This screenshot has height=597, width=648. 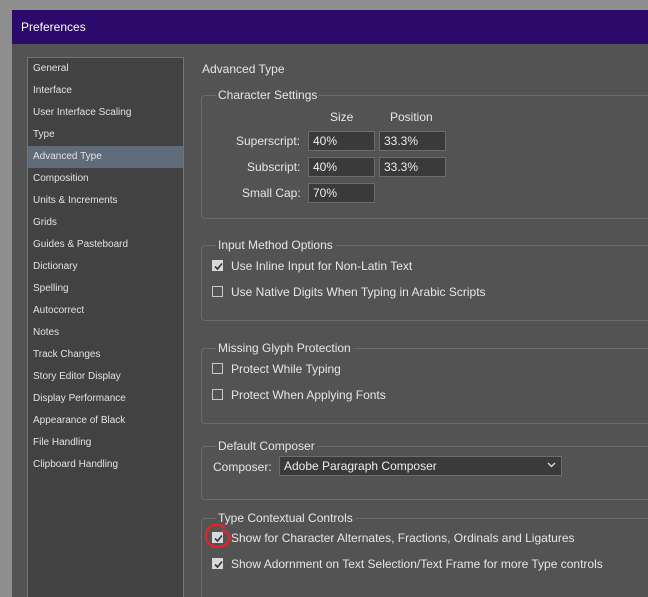 I want to click on position-column-header: Position, so click(x=411, y=117).